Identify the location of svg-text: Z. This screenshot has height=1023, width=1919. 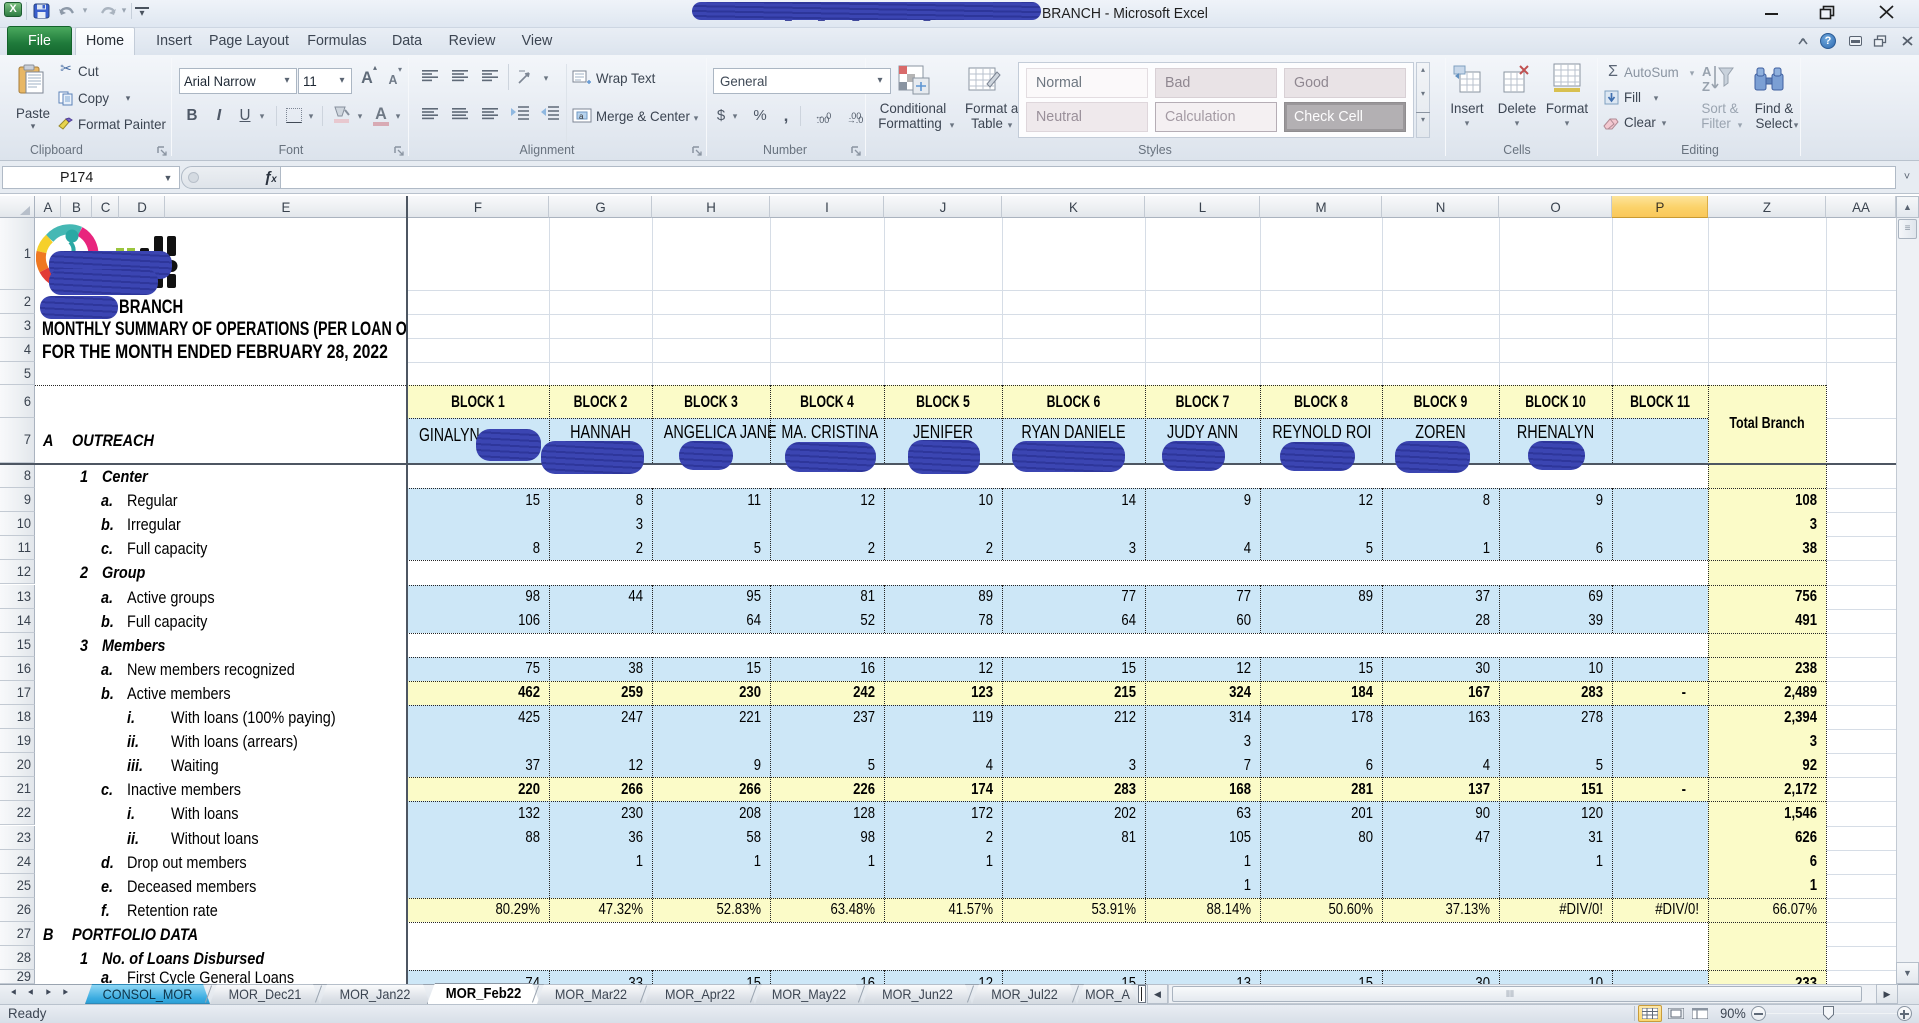
(1706, 86).